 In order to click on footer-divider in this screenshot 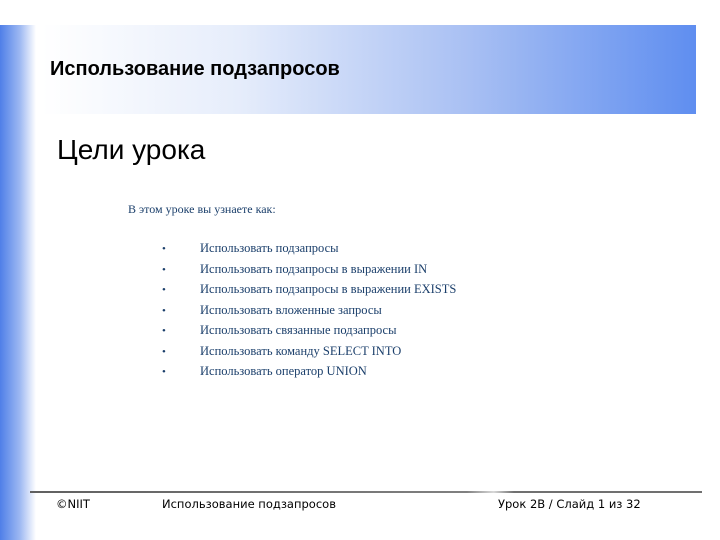, I will do `click(366, 492)`.